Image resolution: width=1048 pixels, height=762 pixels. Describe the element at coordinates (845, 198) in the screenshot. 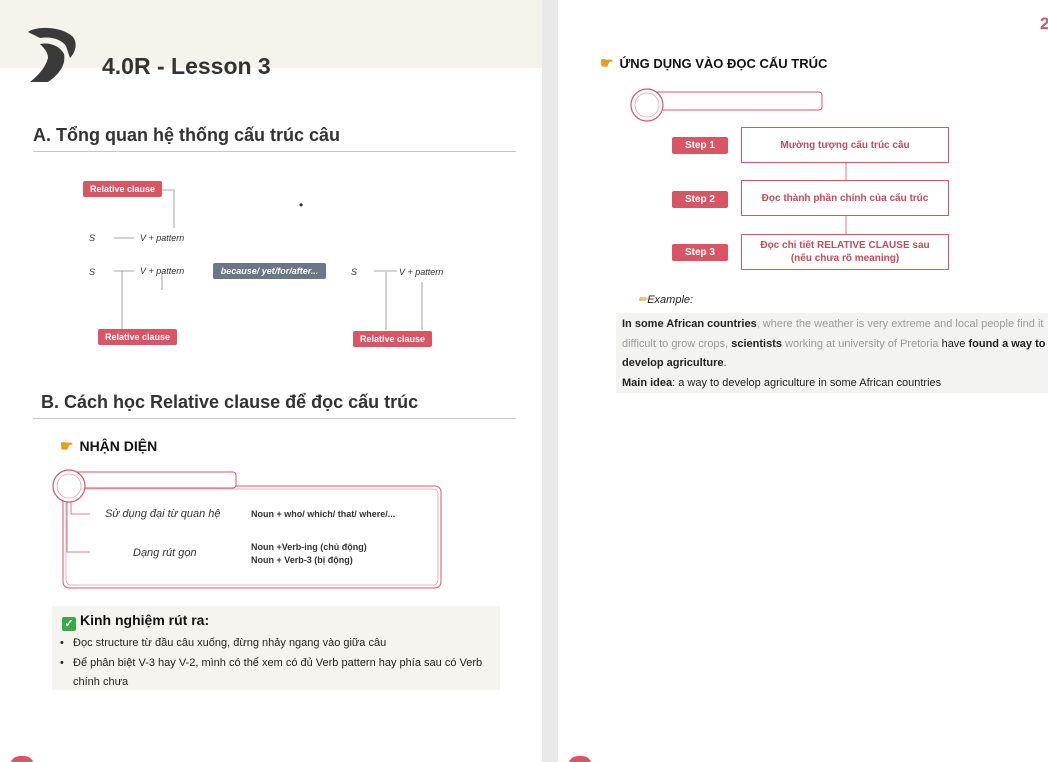

I see `step-2-box: Đọc thành phần chính của cấu trúc` at that location.